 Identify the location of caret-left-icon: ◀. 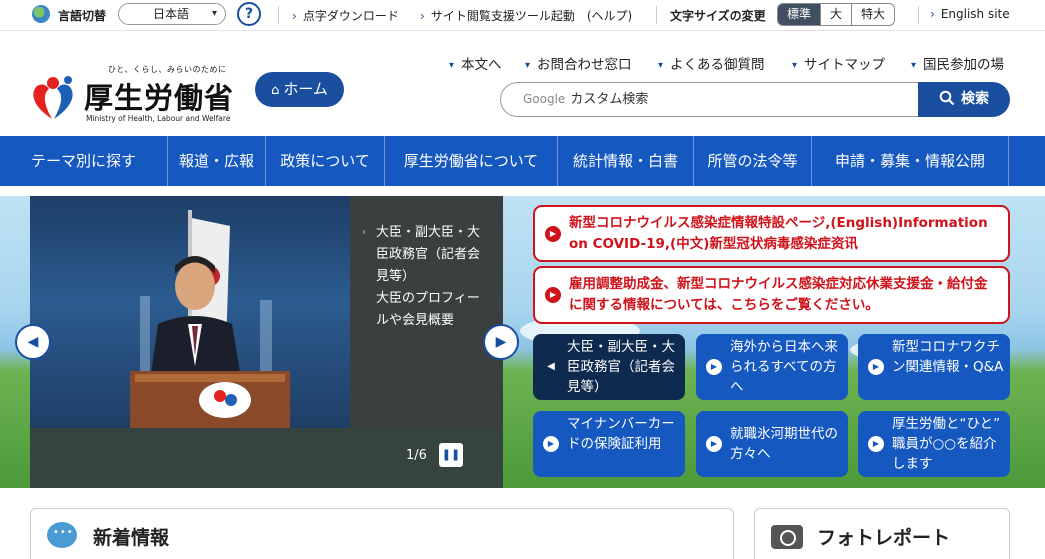
(551, 366).